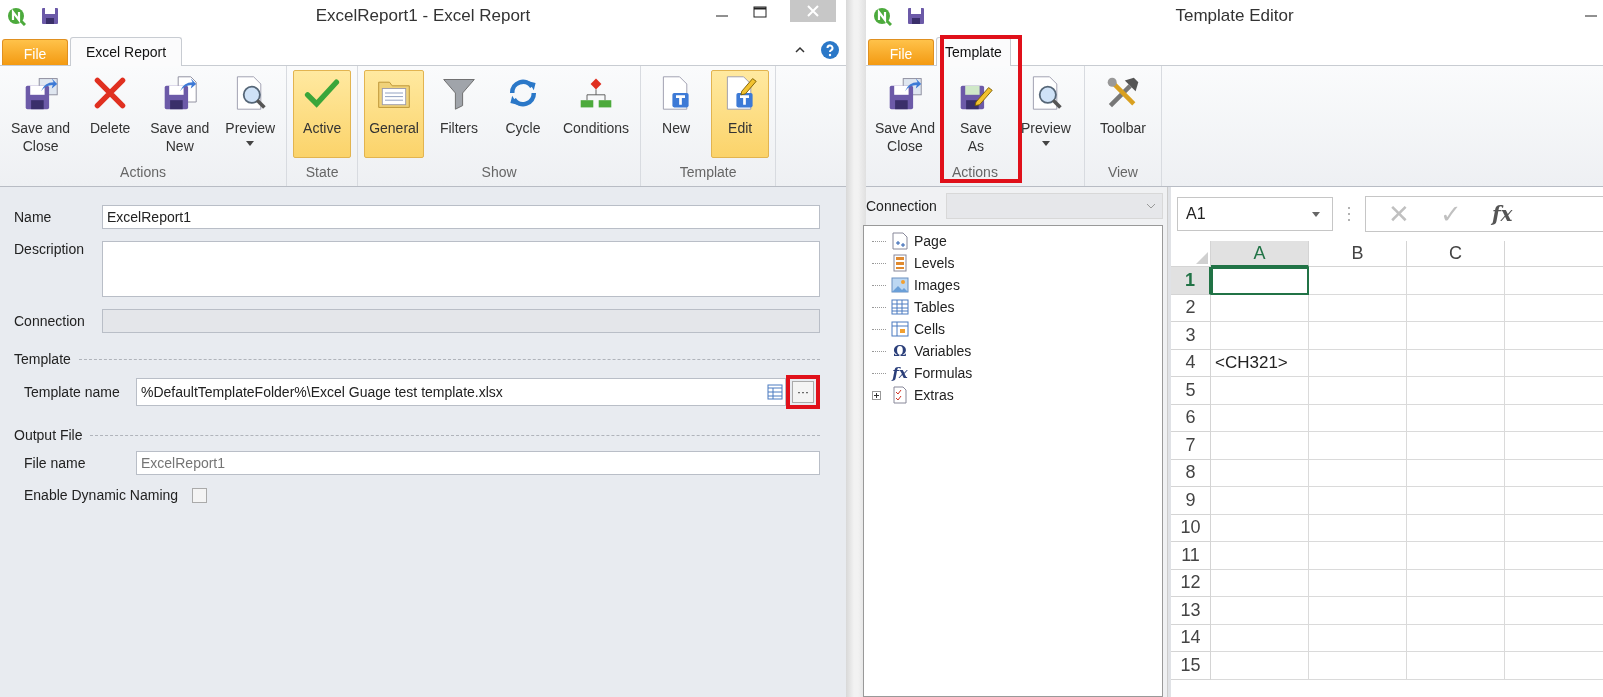 Image resolution: width=1603 pixels, height=697 pixels. I want to click on row-header: 5, so click(1191, 391).